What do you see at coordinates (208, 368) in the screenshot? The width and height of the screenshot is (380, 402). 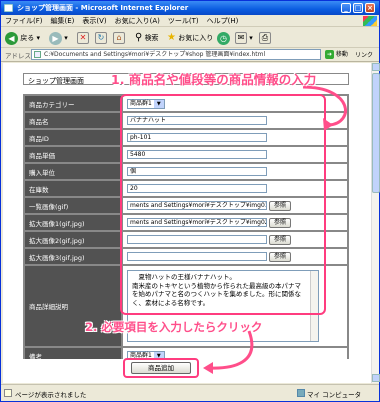 I see `arrow2-head-icon` at bounding box center [208, 368].